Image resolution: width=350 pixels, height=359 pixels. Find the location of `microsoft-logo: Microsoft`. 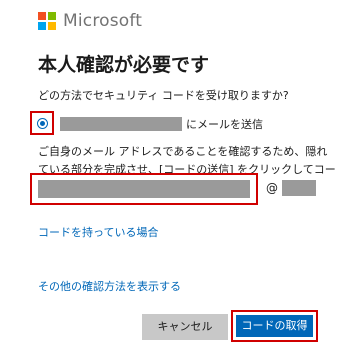

microsoft-logo: Microsoft is located at coordinates (90, 21).